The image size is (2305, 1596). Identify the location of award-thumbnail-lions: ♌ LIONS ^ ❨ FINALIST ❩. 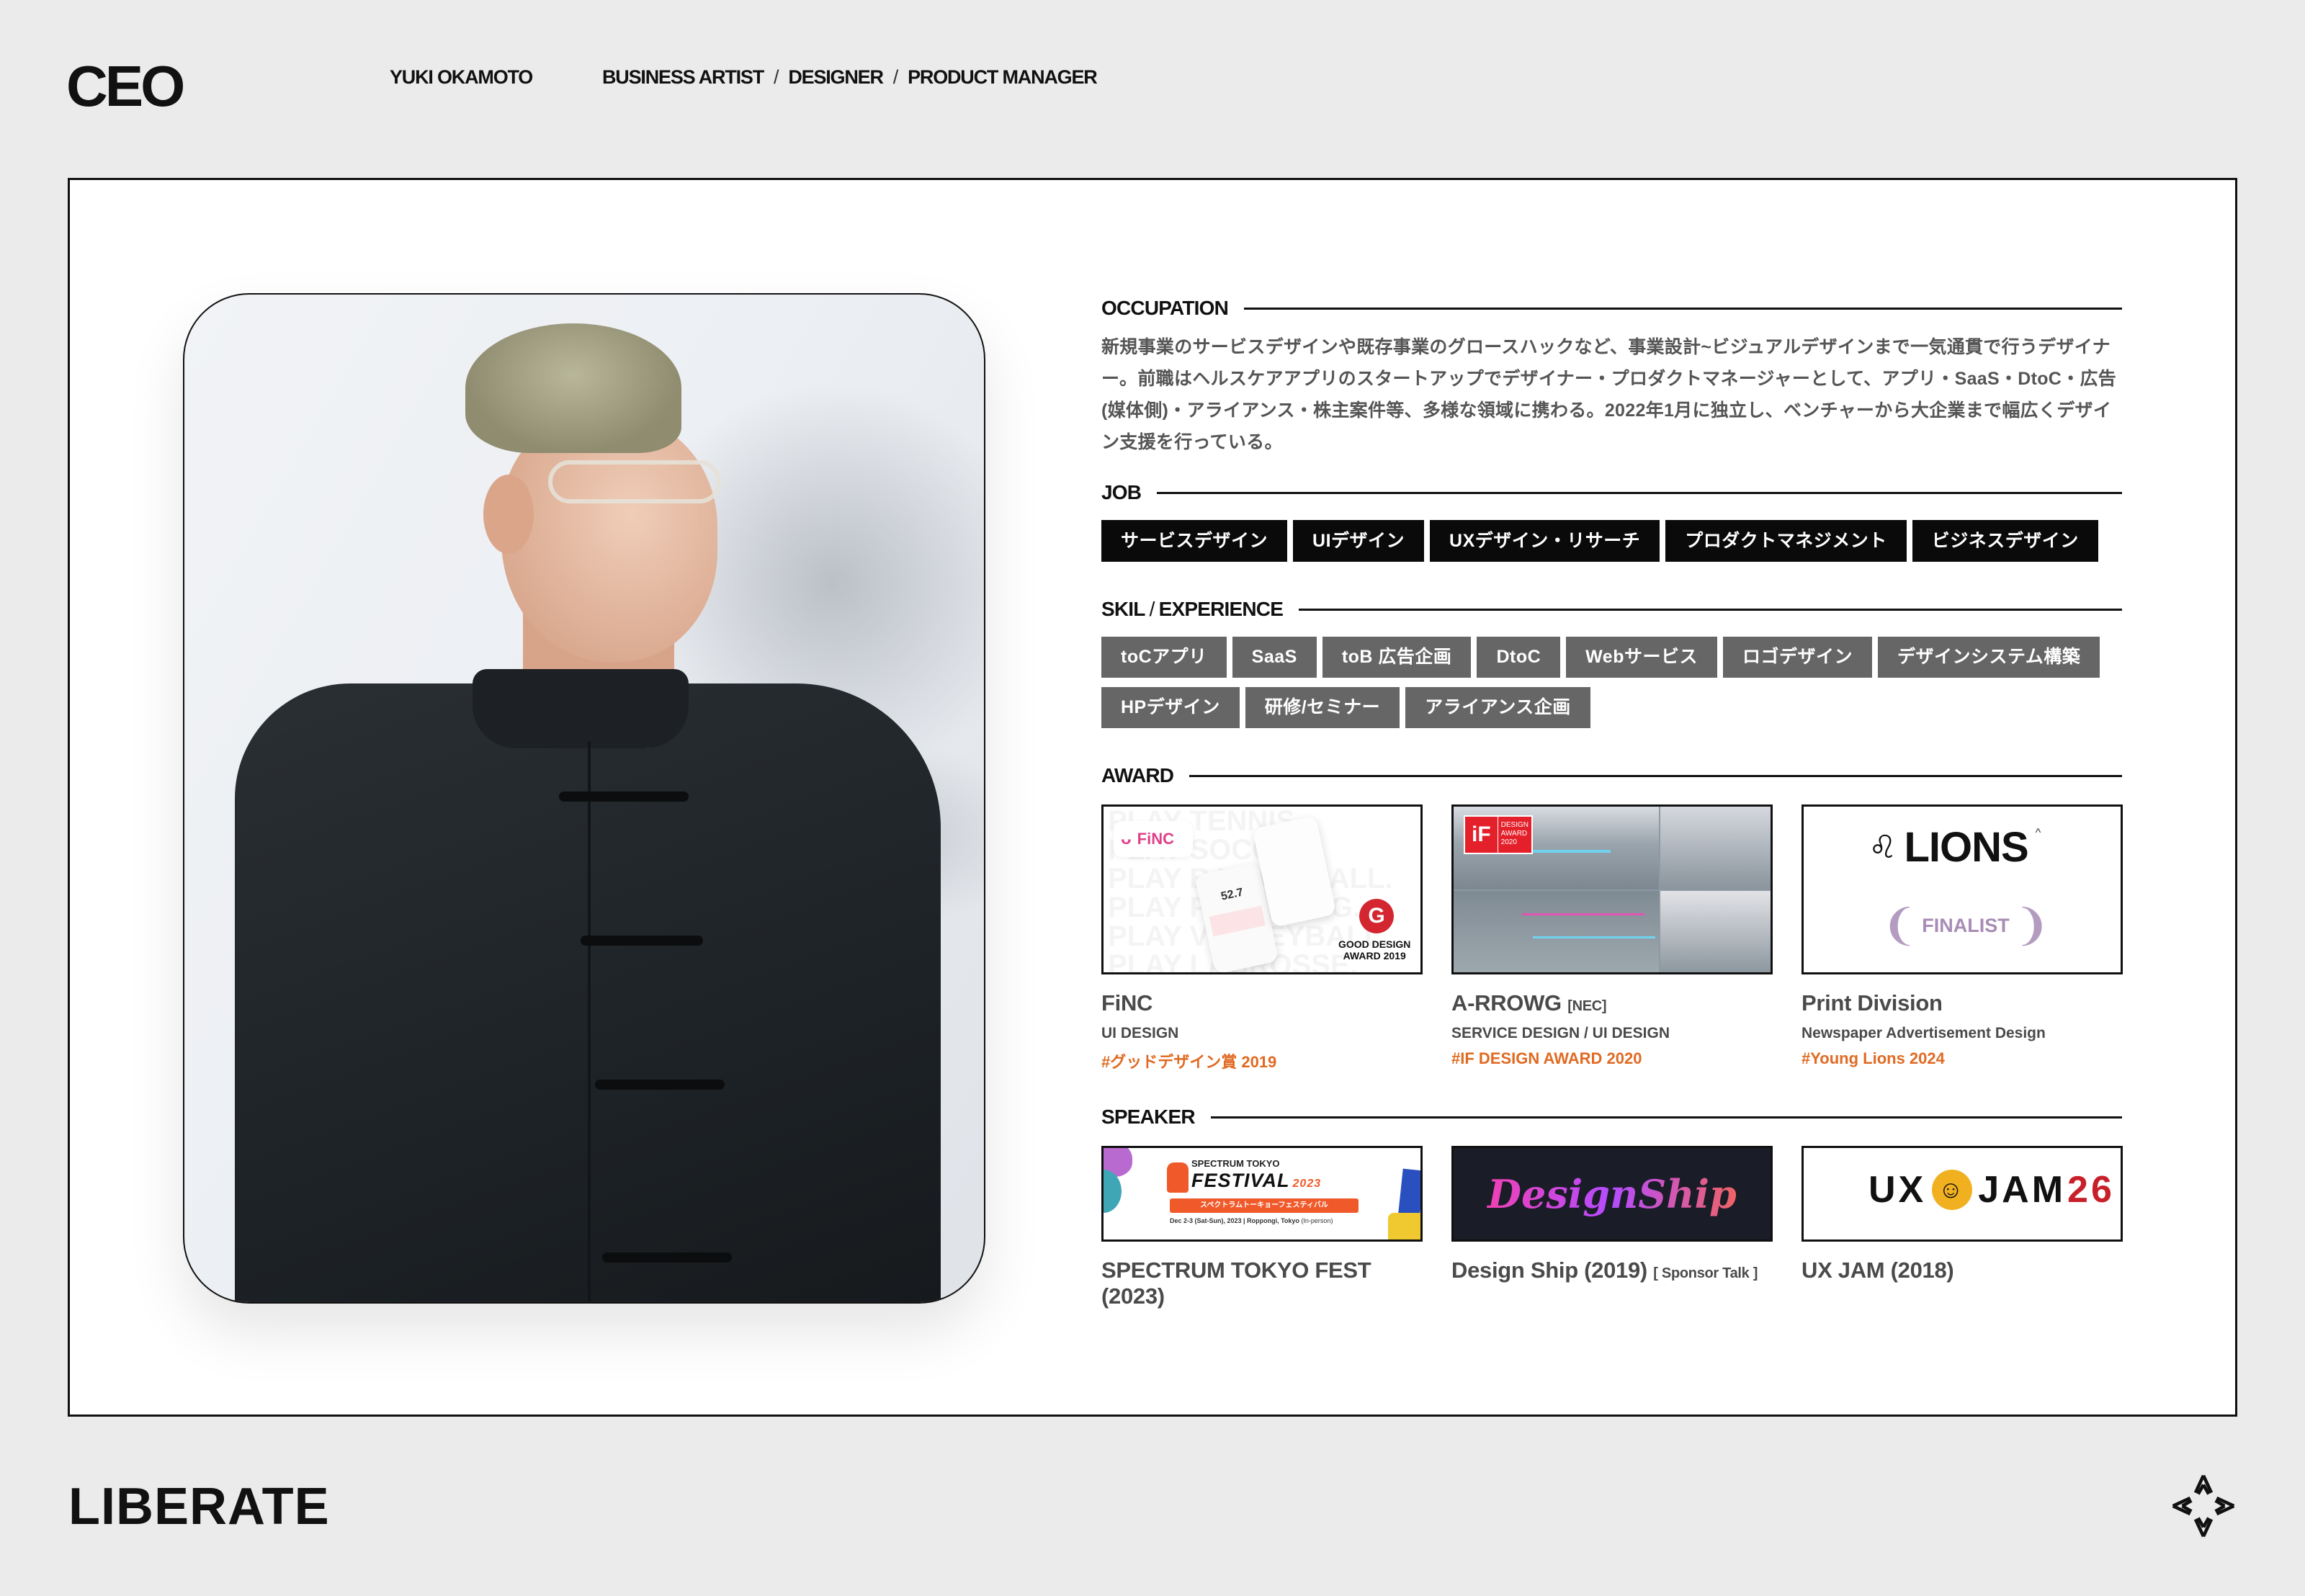
(1962, 889).